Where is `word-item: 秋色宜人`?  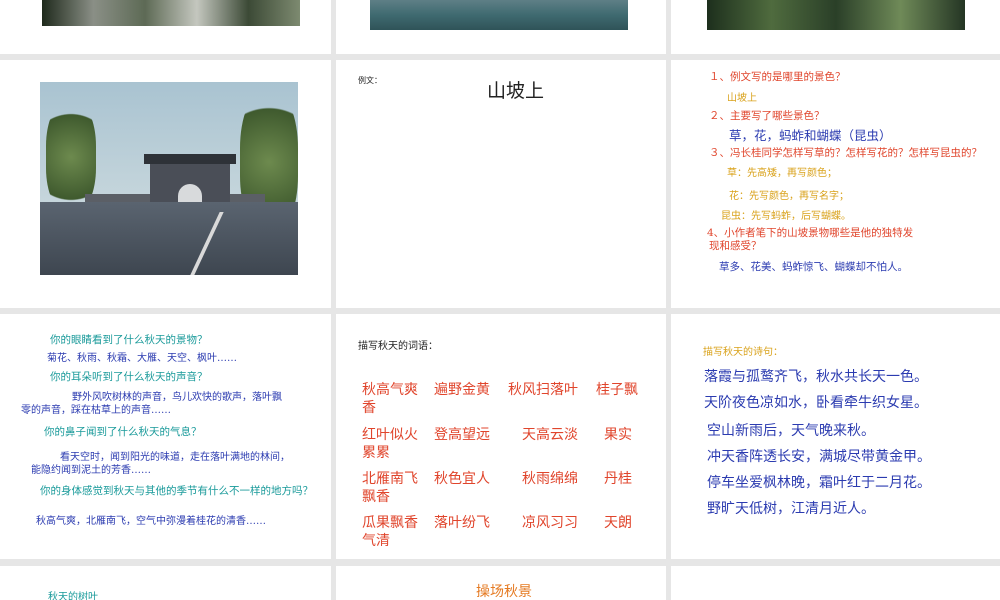
word-item: 秋色宜人 is located at coordinates (462, 479).